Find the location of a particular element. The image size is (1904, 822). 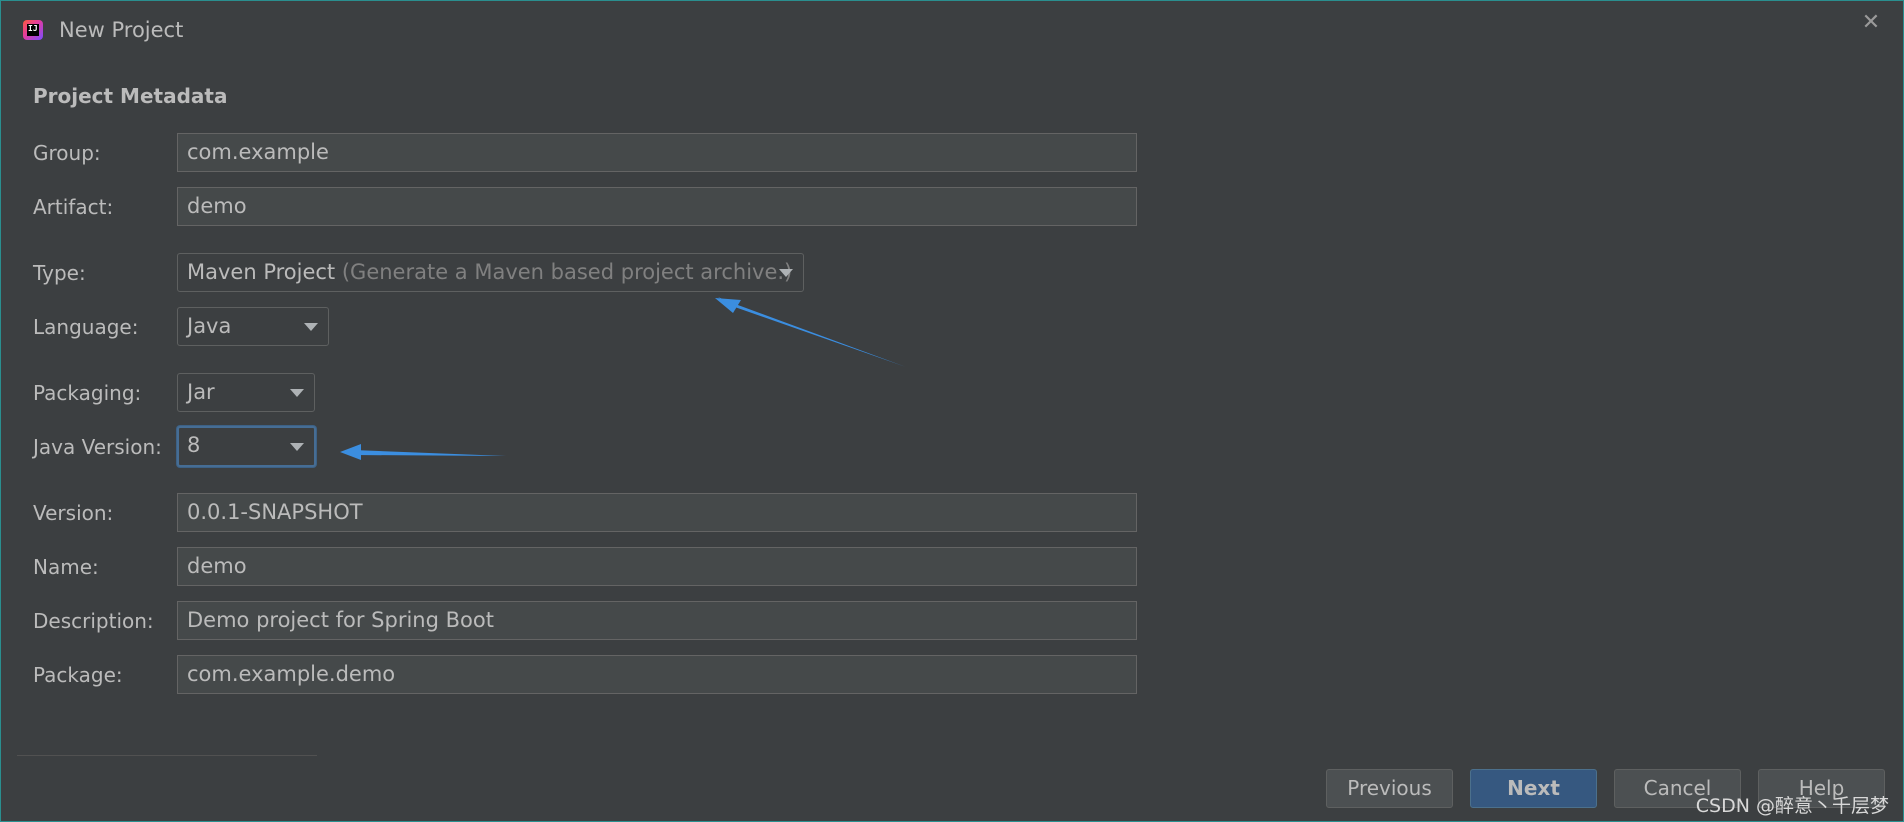

language-value: Java is located at coordinates (209, 326).